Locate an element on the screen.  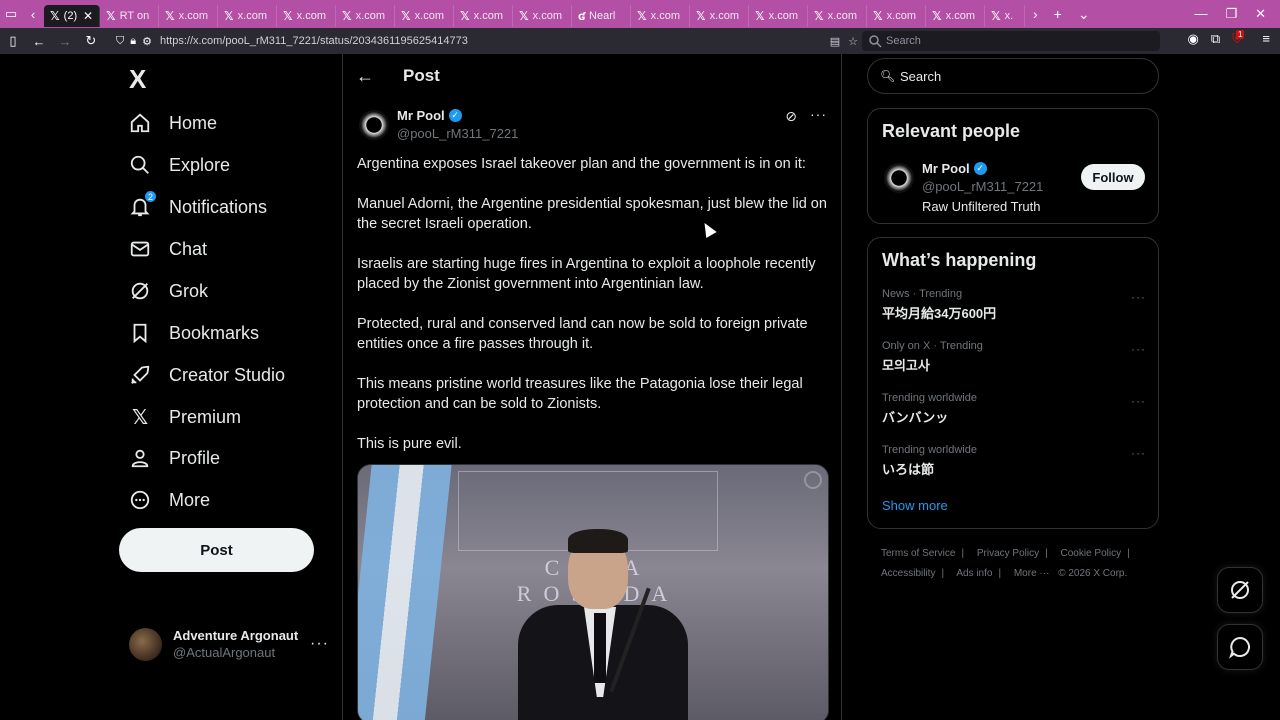
copyright: © 2026 X Corp. is located at coordinates (1093, 573).